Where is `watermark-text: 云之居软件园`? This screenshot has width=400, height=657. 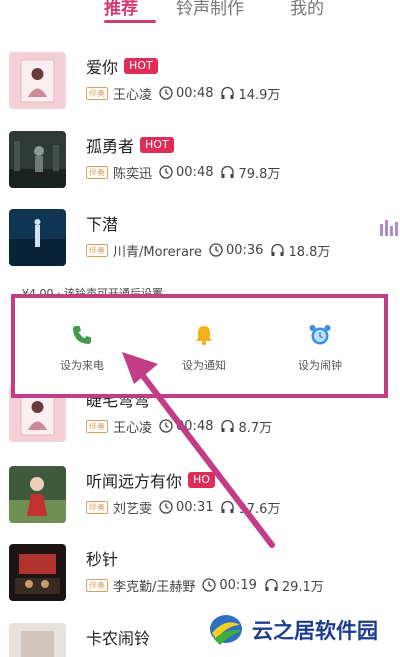 watermark-text: 云之居软件园 is located at coordinates (315, 631).